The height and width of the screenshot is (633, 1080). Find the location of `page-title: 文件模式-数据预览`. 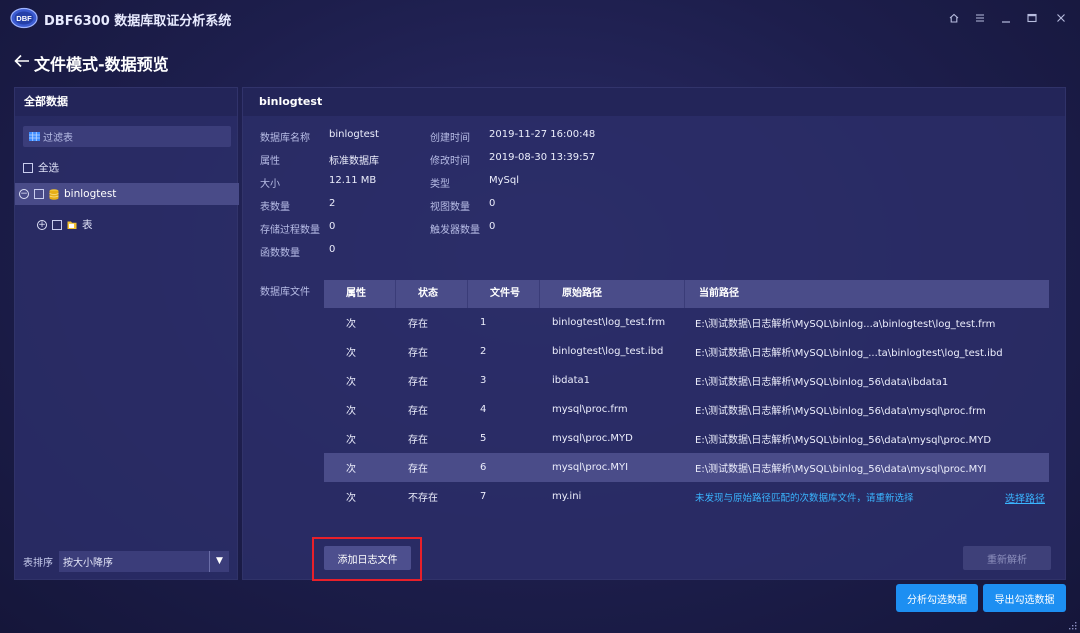

page-title: 文件模式-数据预览 is located at coordinates (101, 64).